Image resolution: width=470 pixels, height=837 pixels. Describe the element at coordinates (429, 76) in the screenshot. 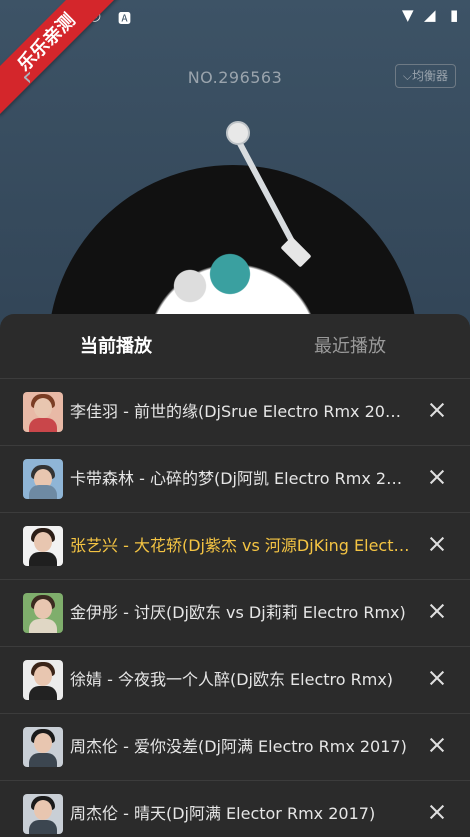

I see `equalizer-label: 均衡器` at that location.